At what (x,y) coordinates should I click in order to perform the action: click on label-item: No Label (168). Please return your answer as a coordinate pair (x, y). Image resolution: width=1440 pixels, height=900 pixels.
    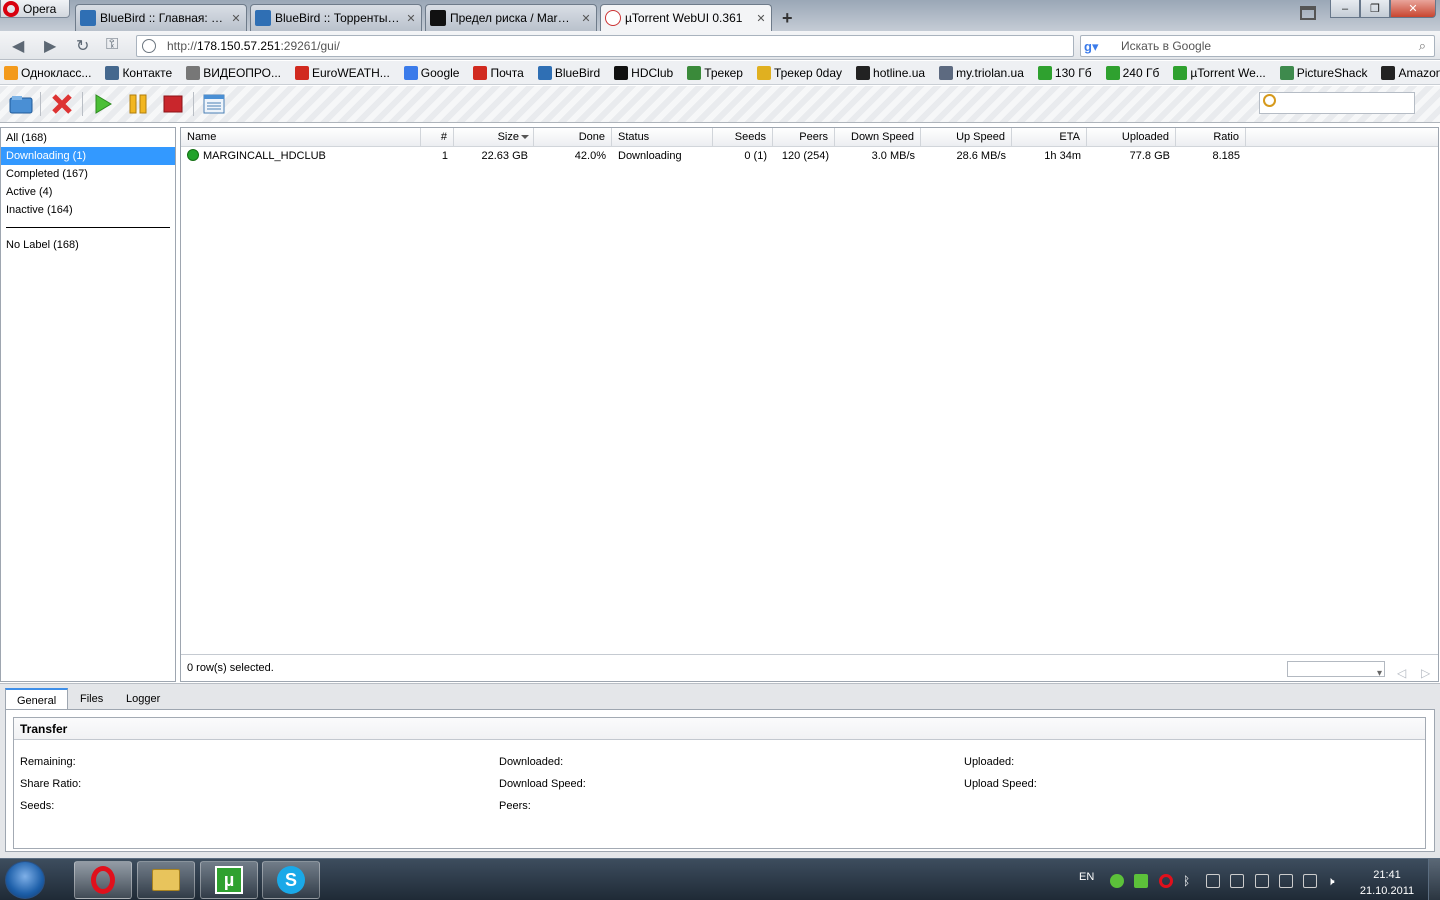
    Looking at the image, I should click on (88, 245).